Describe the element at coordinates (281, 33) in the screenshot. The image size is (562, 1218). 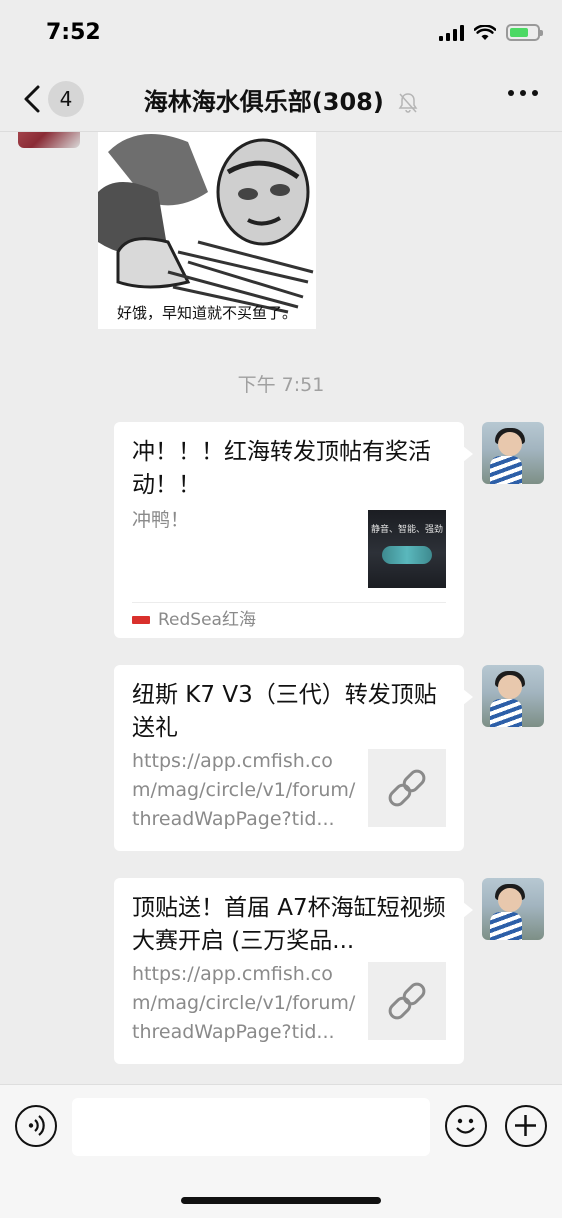
I see `status-bar: 7:52` at that location.